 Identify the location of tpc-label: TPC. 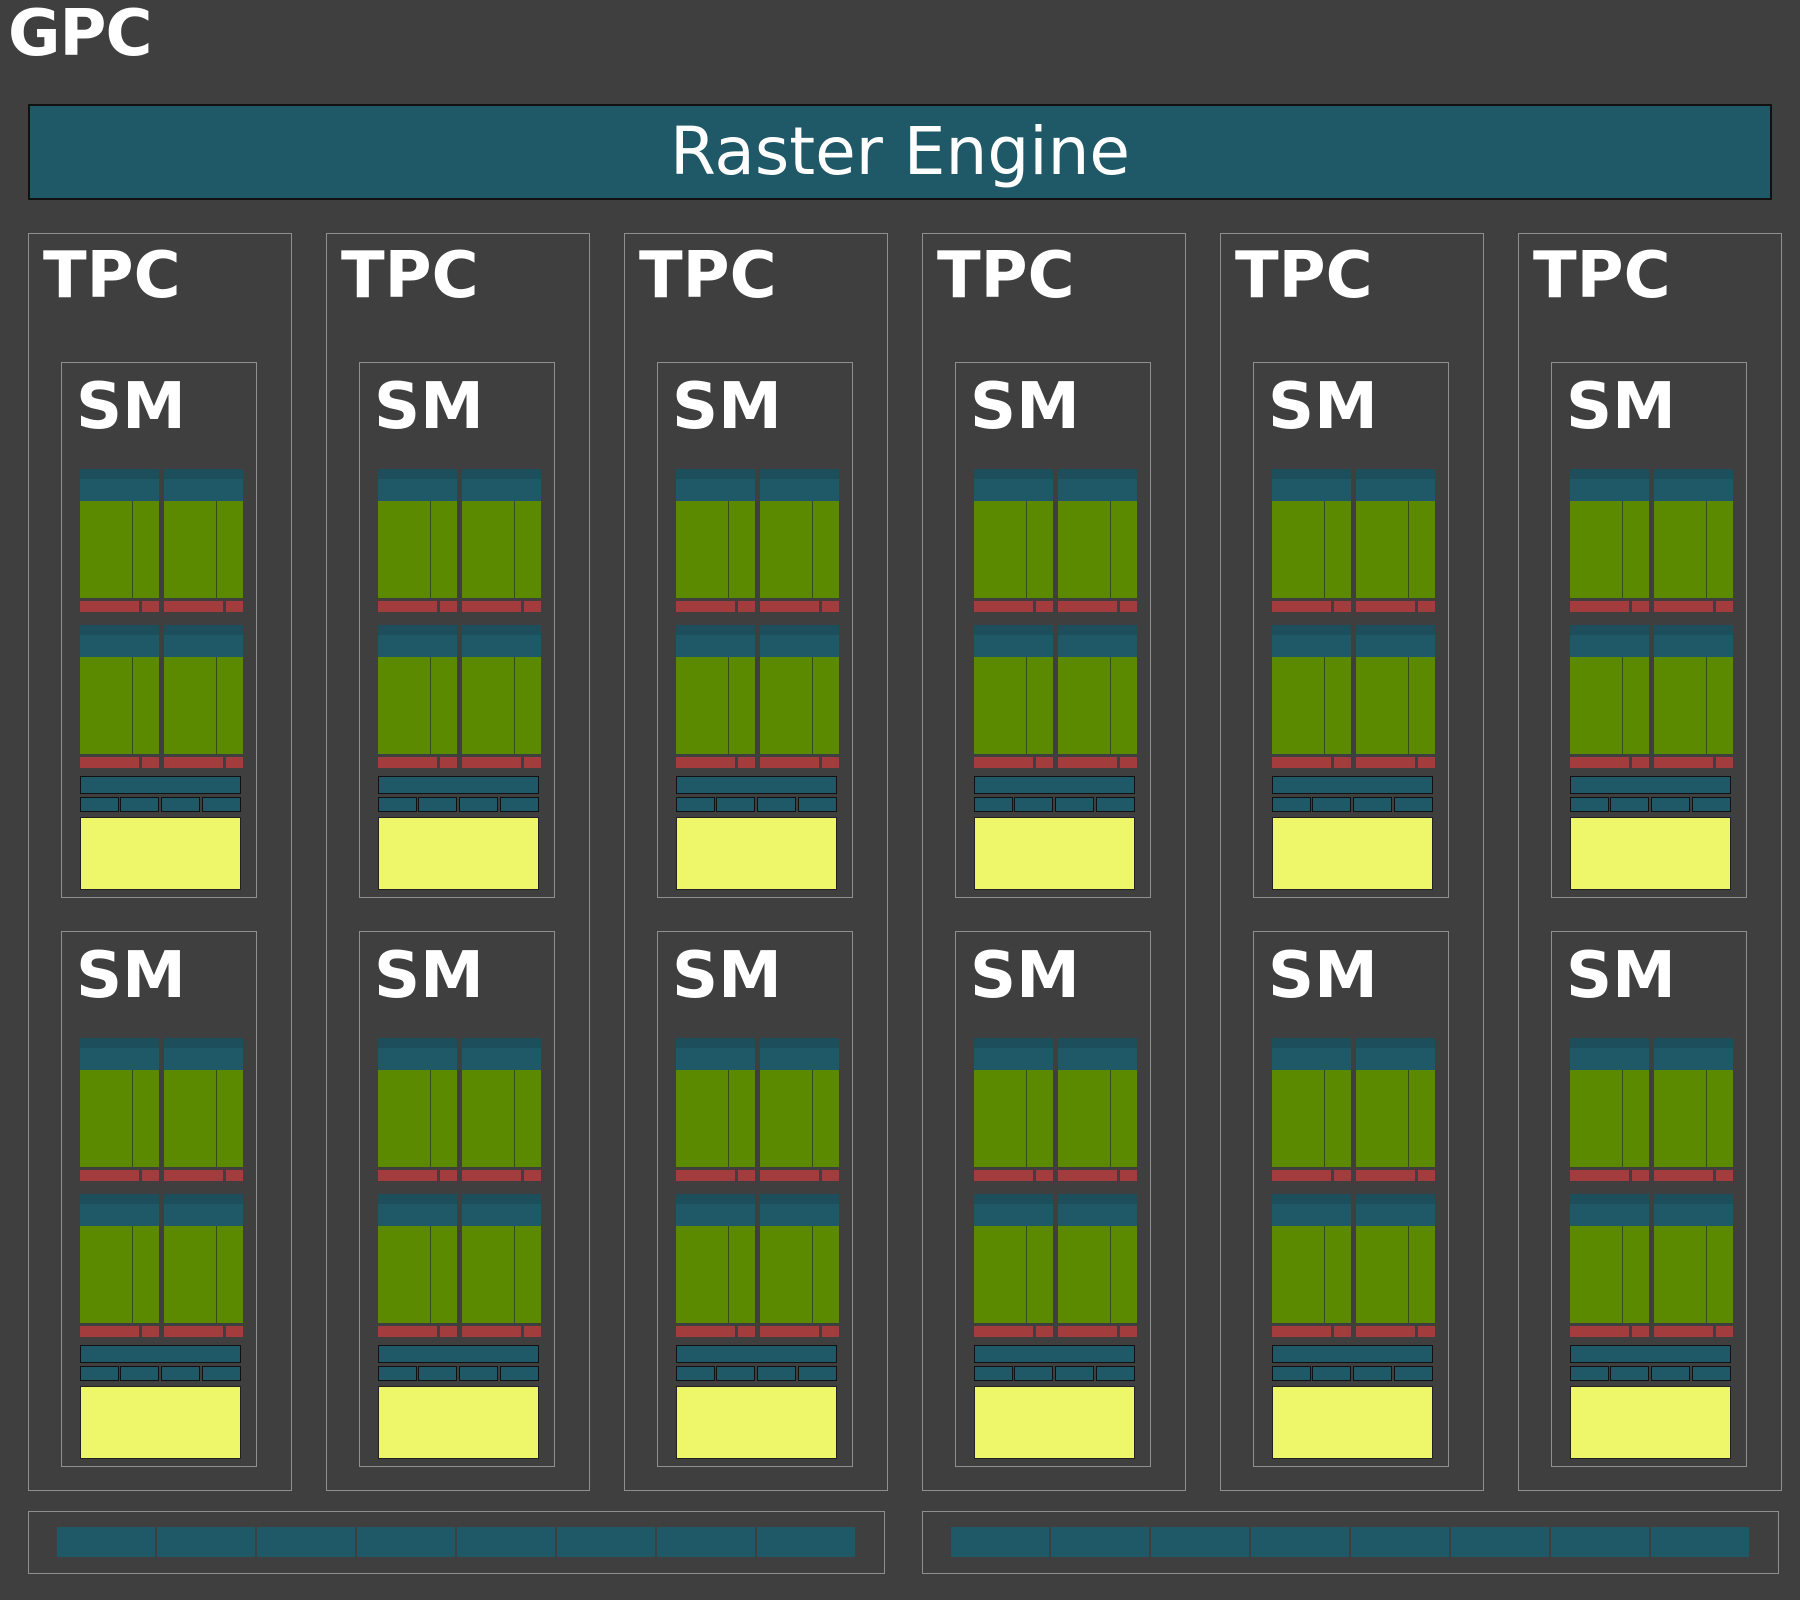
(1602, 276).